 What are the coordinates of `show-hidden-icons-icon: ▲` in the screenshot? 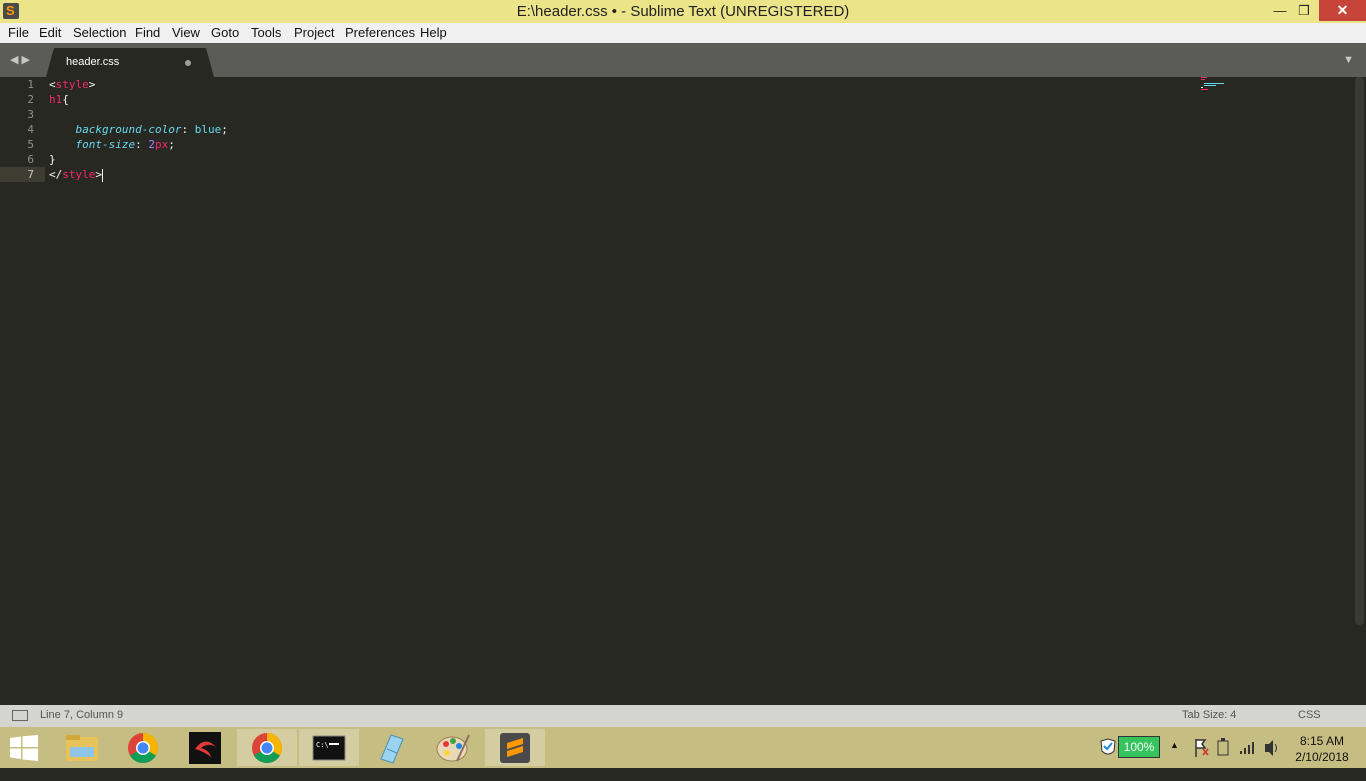 It's located at (1176, 760).